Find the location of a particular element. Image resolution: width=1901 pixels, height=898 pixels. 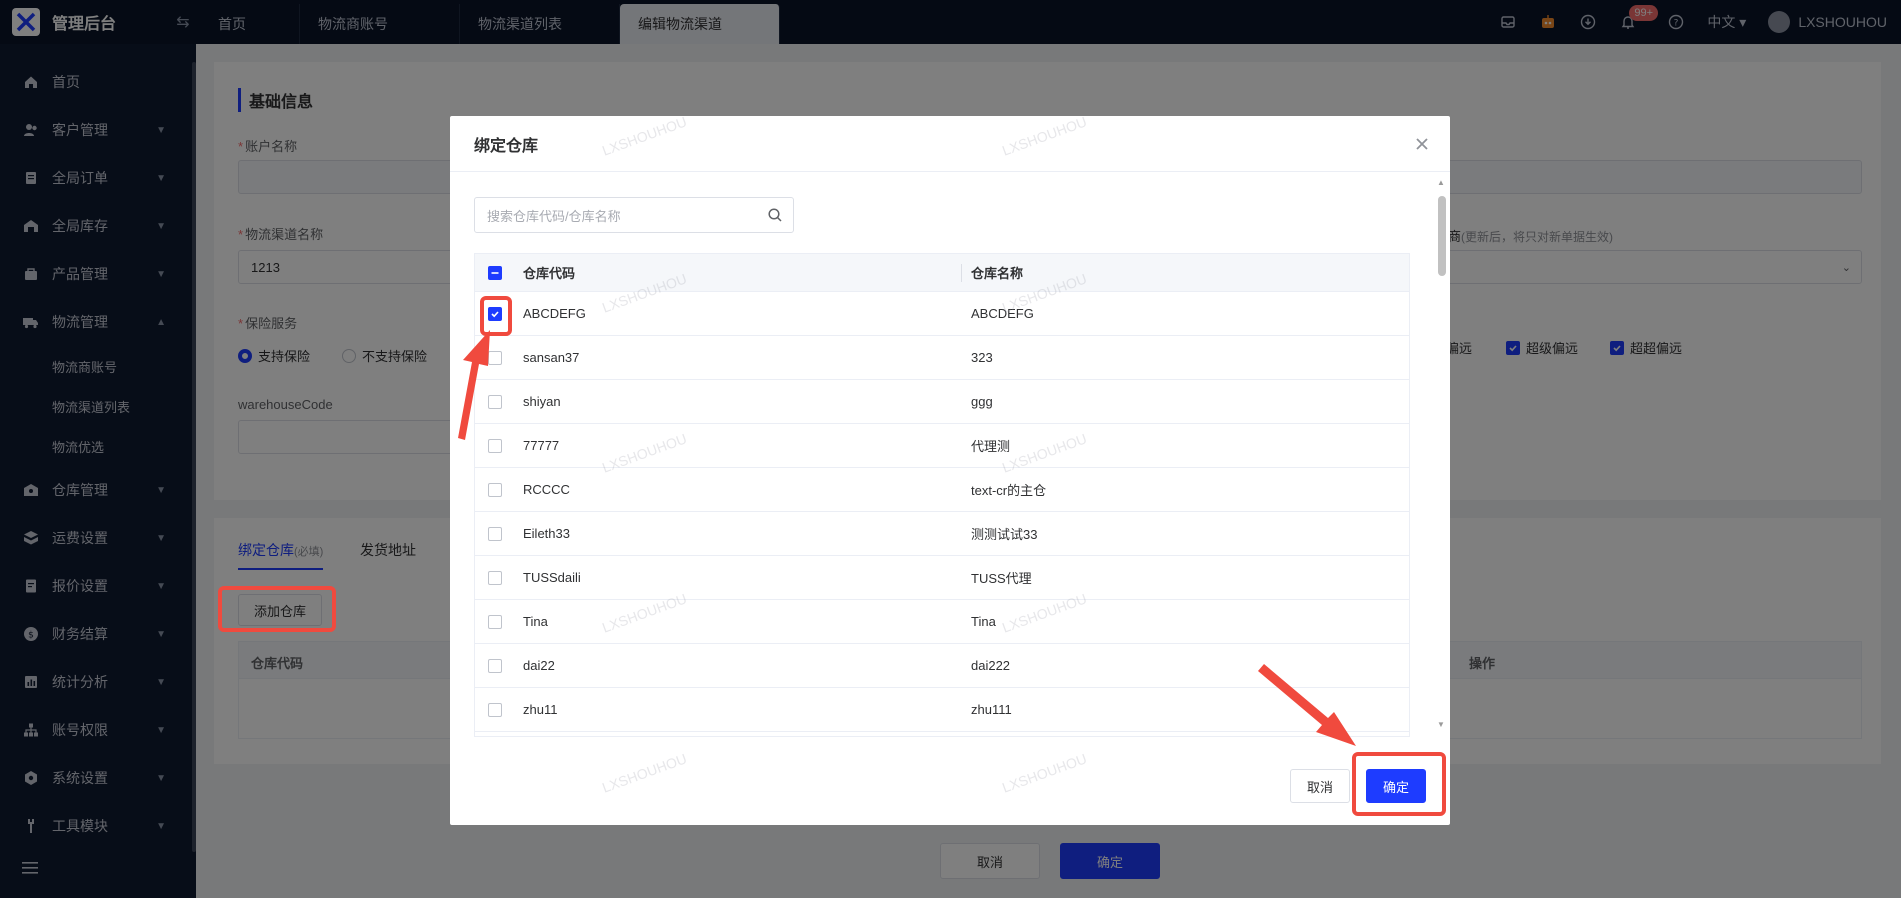

table-row: shiyan ggg is located at coordinates (942, 402).